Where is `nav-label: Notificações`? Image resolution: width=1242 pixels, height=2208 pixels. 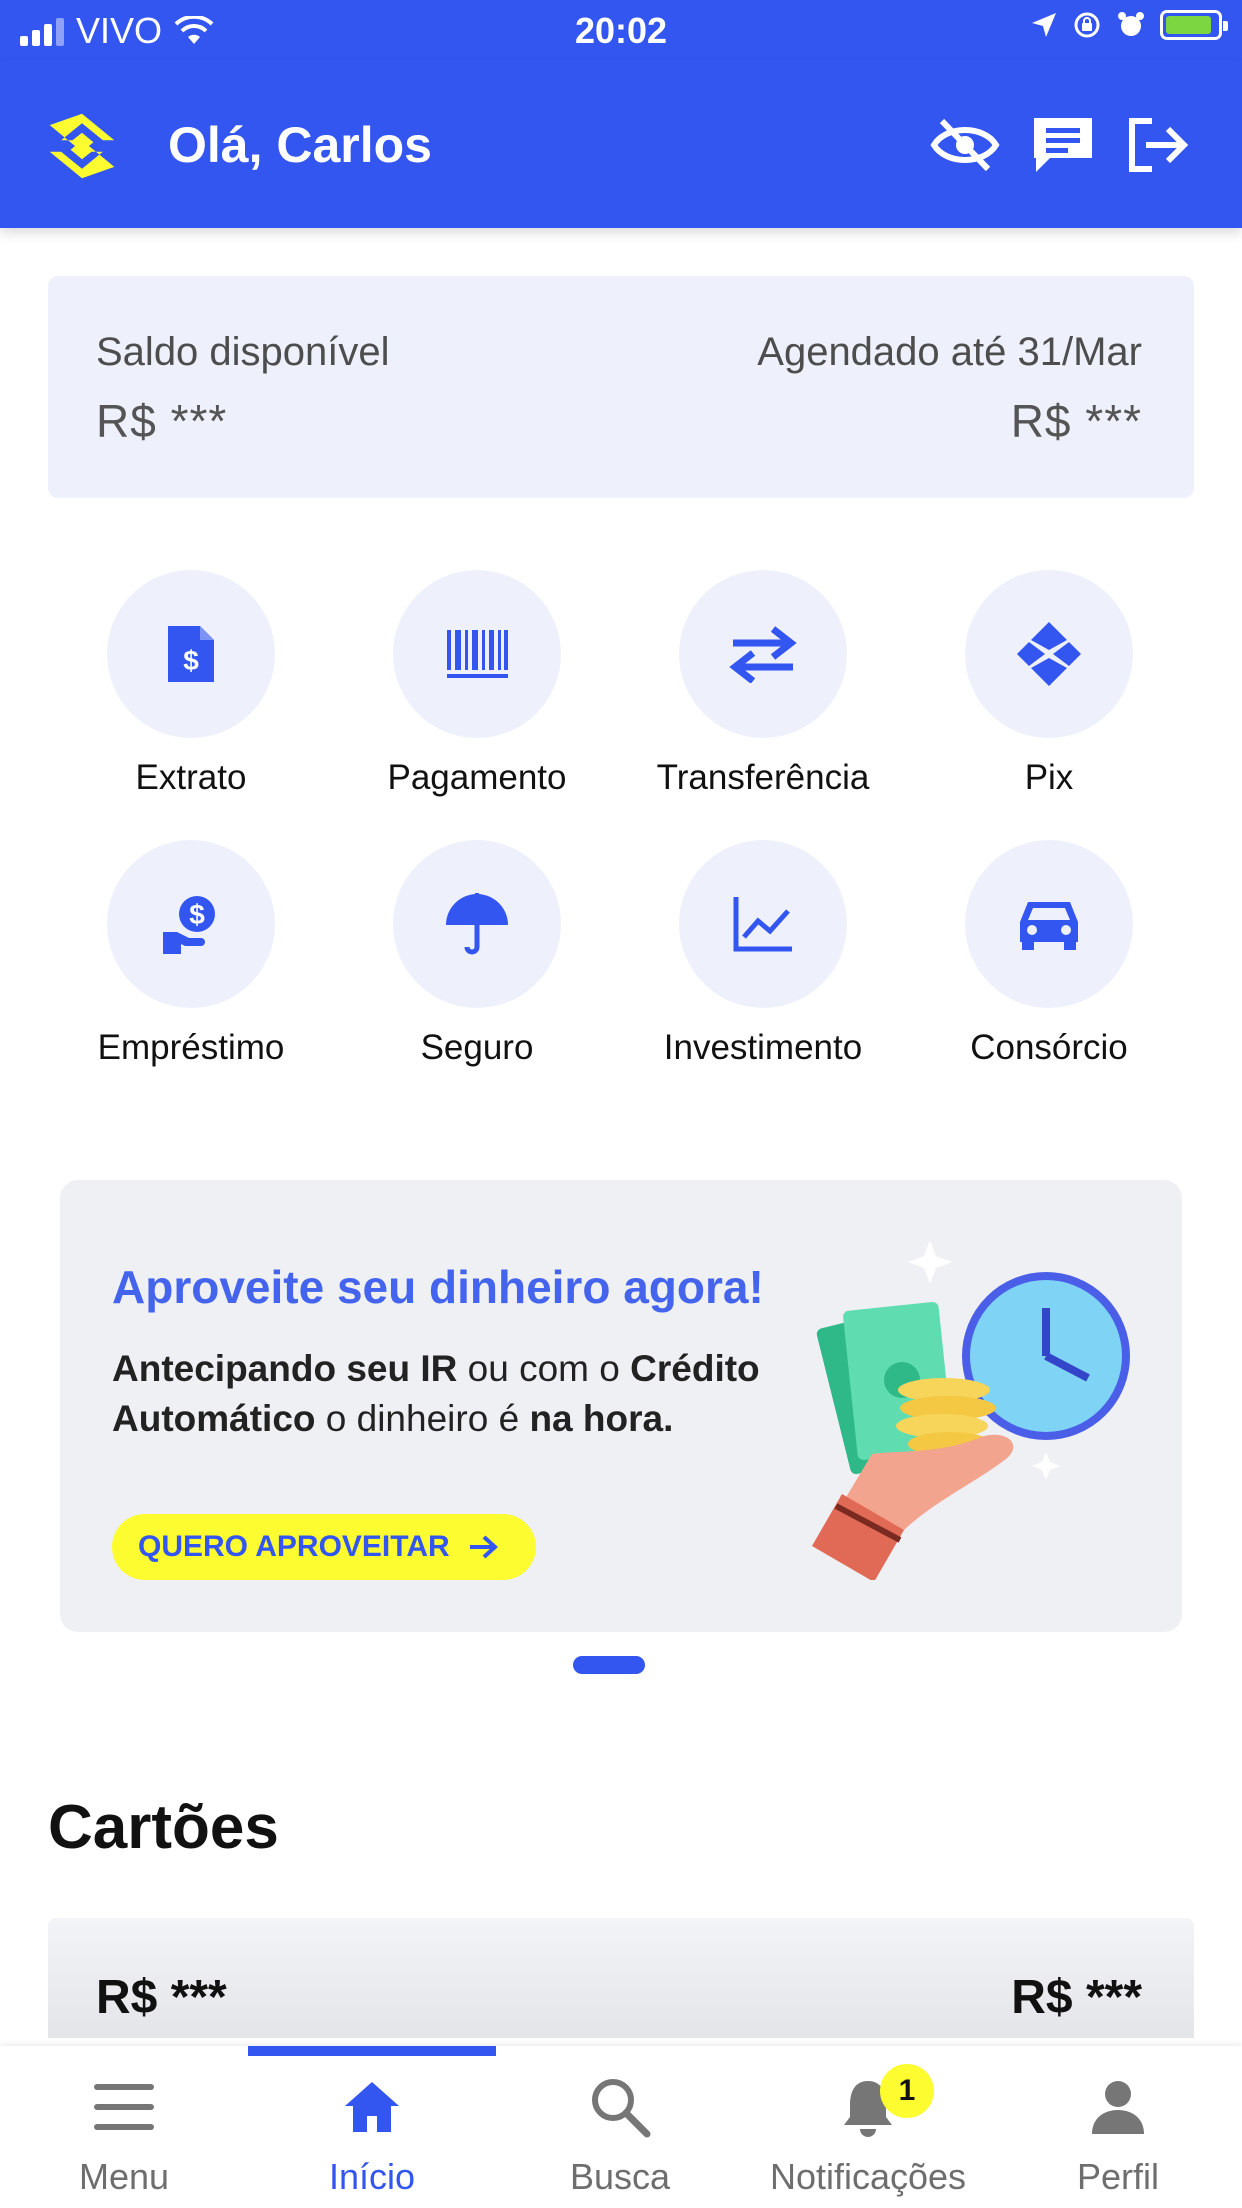 nav-label: Notificações is located at coordinates (868, 2176).